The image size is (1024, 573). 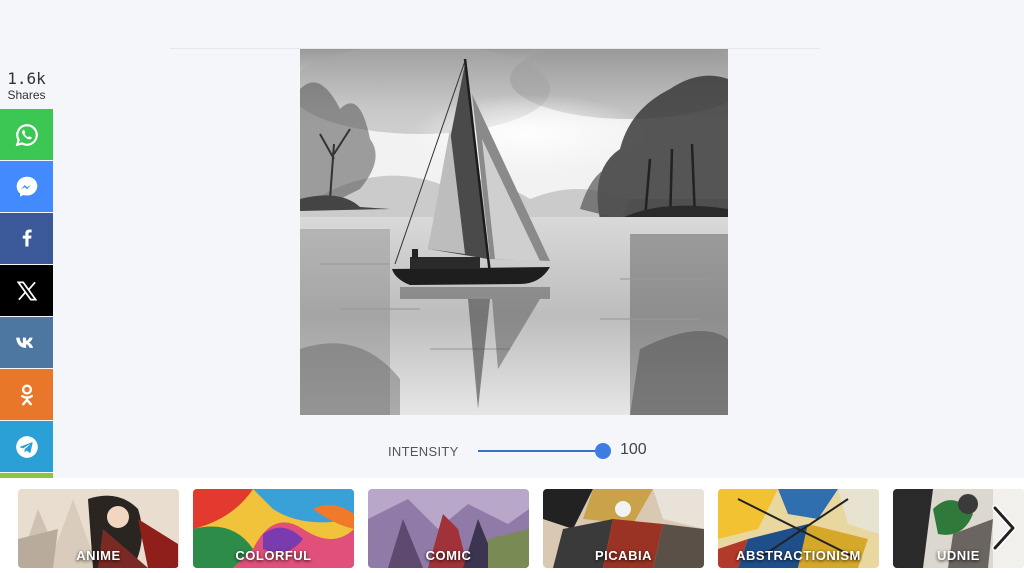 I want to click on x-share-button, so click(x=26, y=290).